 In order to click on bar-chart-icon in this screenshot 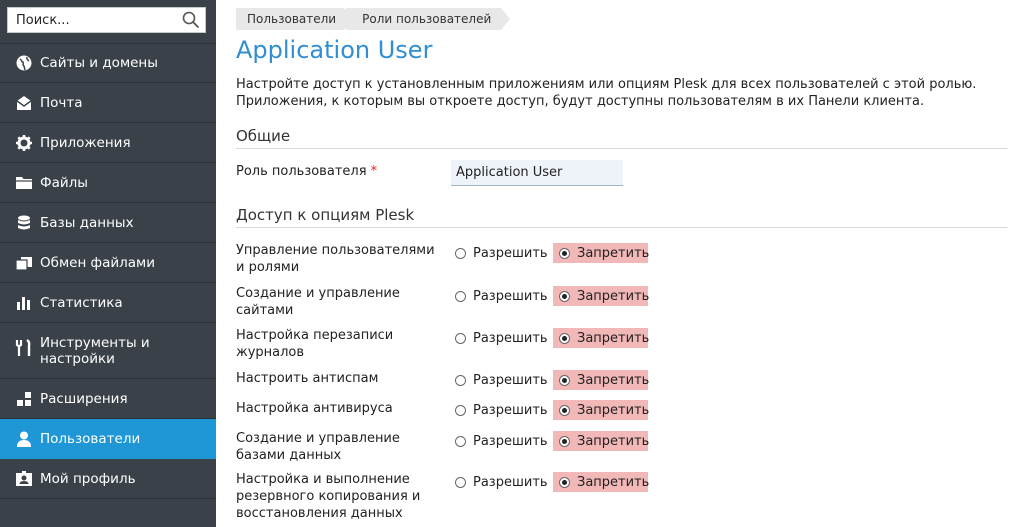, I will do `click(24, 303)`.